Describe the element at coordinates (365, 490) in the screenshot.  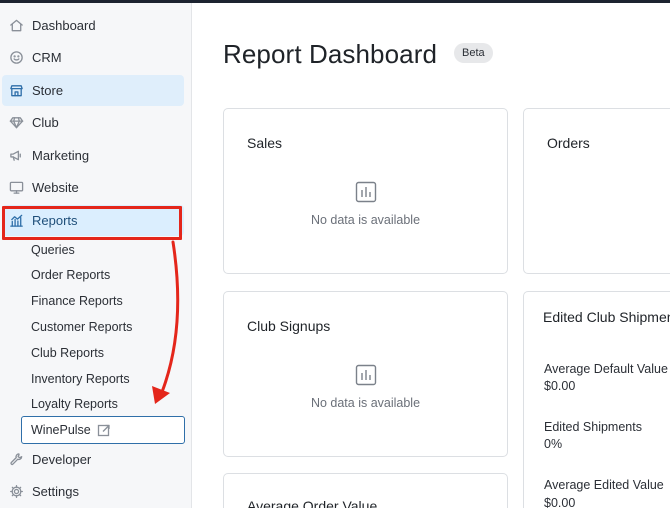
I see `average-order-value-card: Average Order Value` at that location.